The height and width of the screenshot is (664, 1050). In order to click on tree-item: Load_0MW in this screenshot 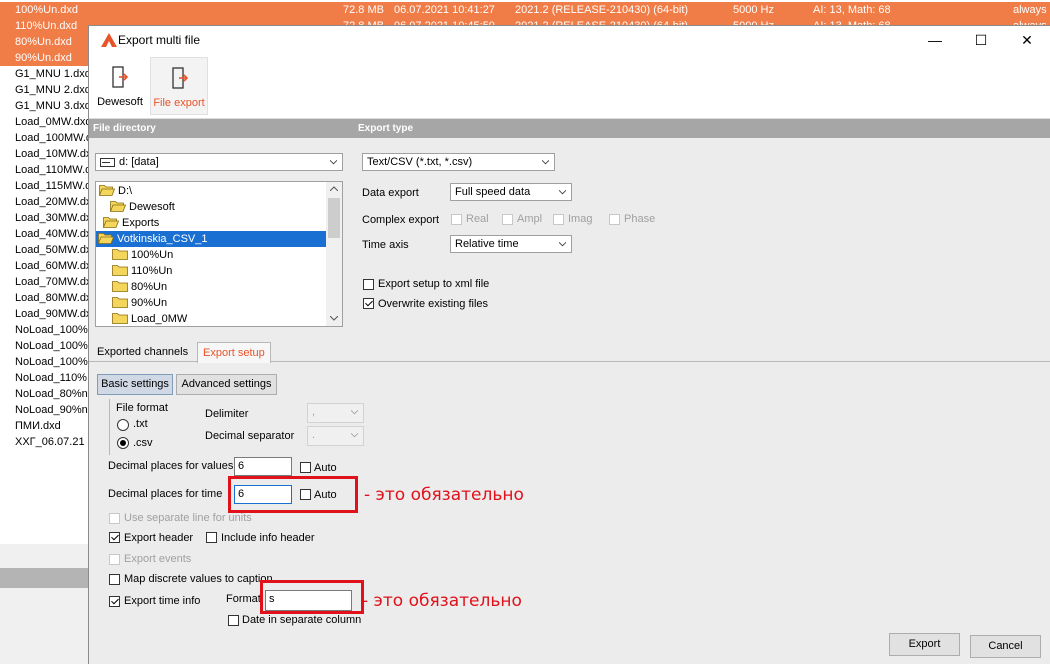, I will do `click(149, 318)`.